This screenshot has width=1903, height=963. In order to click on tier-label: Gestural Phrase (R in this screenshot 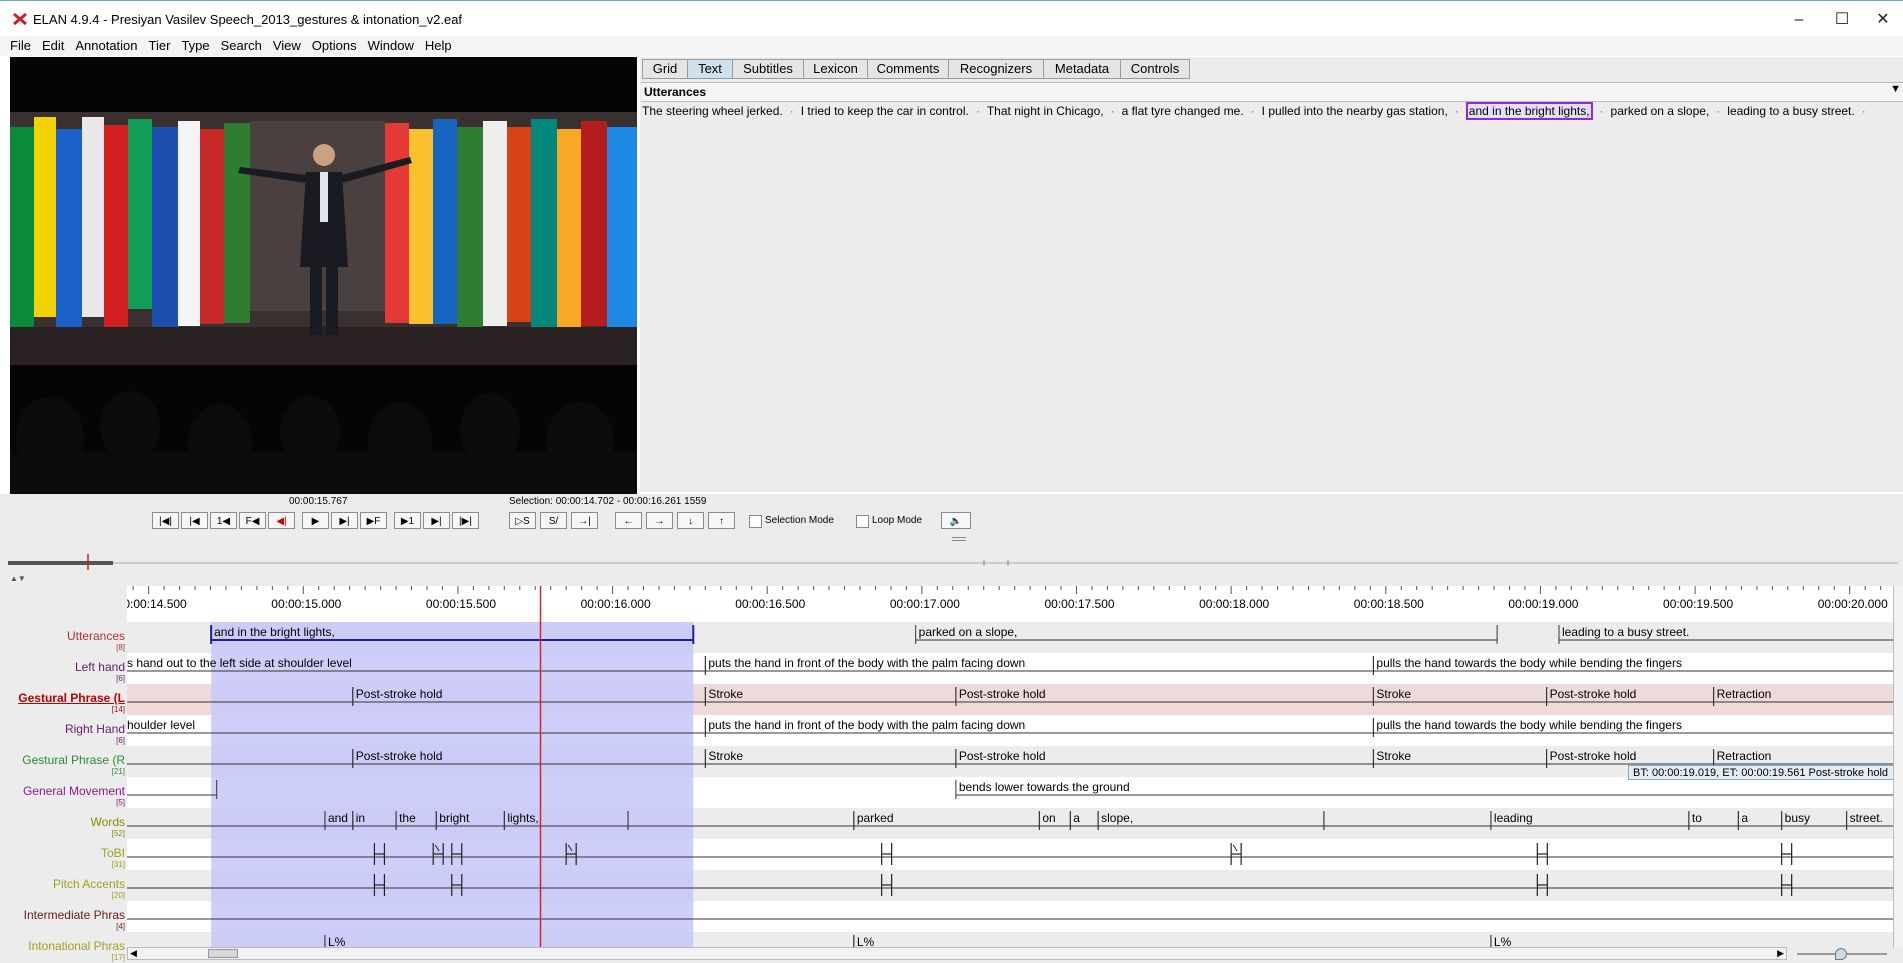, I will do `click(73, 760)`.